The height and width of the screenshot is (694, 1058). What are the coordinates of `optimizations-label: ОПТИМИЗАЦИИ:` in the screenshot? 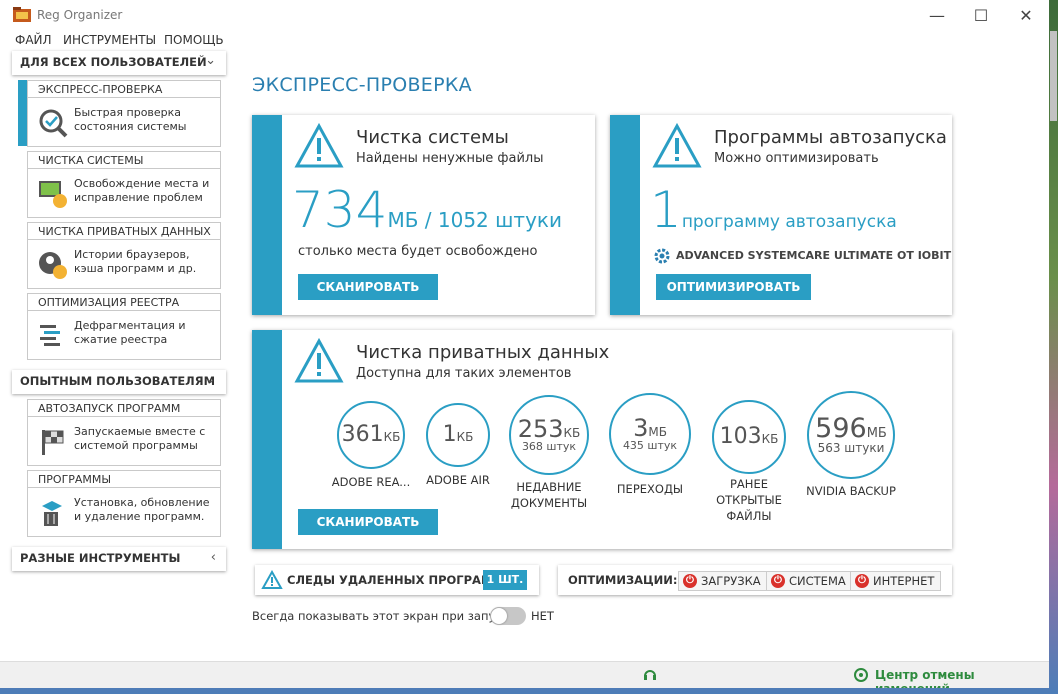 It's located at (623, 580).